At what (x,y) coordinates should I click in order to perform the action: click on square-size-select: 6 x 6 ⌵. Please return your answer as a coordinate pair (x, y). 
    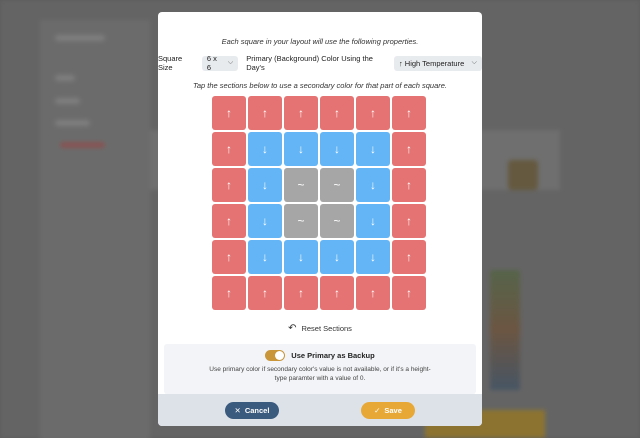
    Looking at the image, I should click on (220, 63).